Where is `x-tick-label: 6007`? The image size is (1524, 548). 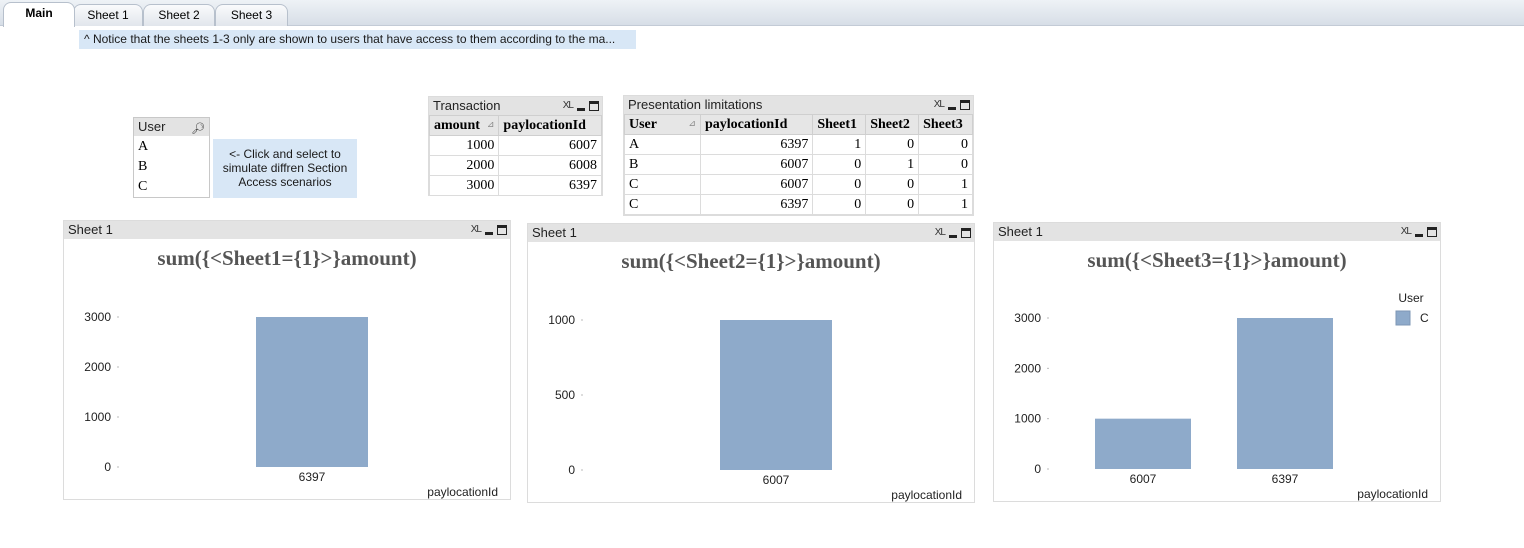
x-tick-label: 6007 is located at coordinates (776, 480).